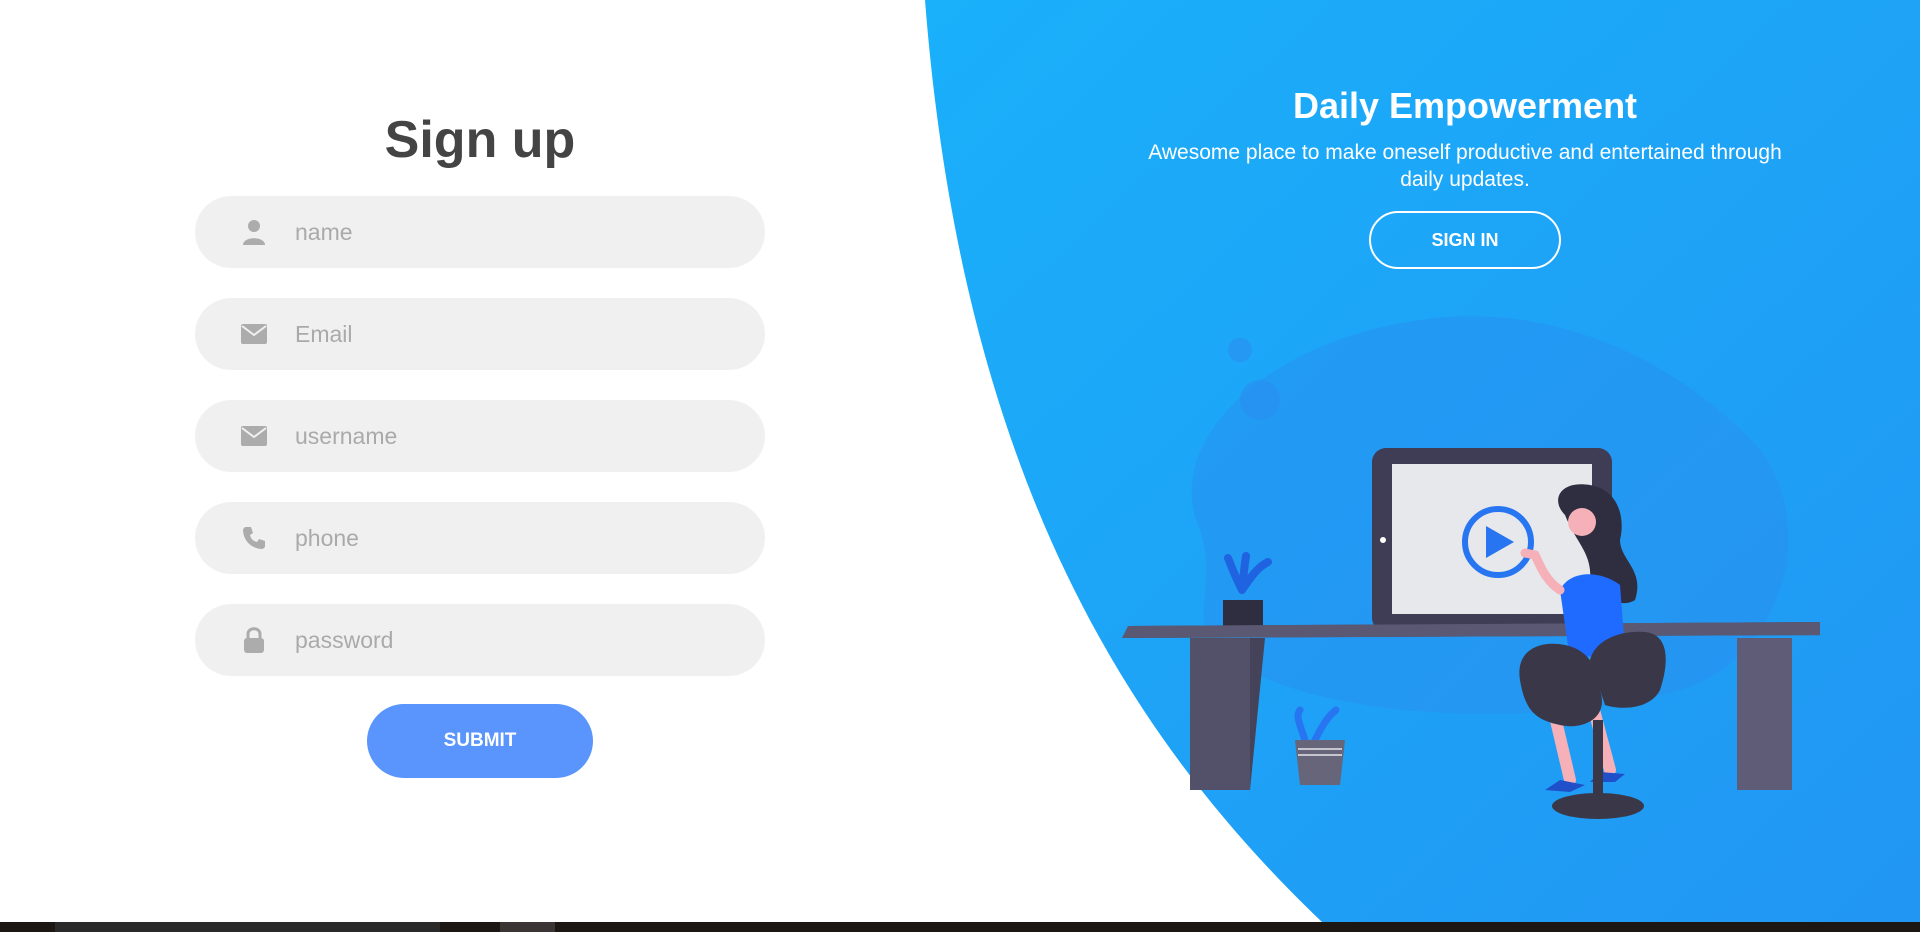 Image resolution: width=1920 pixels, height=932 pixels. What do you see at coordinates (240, 538) in the screenshot?
I see `phone-icon` at bounding box center [240, 538].